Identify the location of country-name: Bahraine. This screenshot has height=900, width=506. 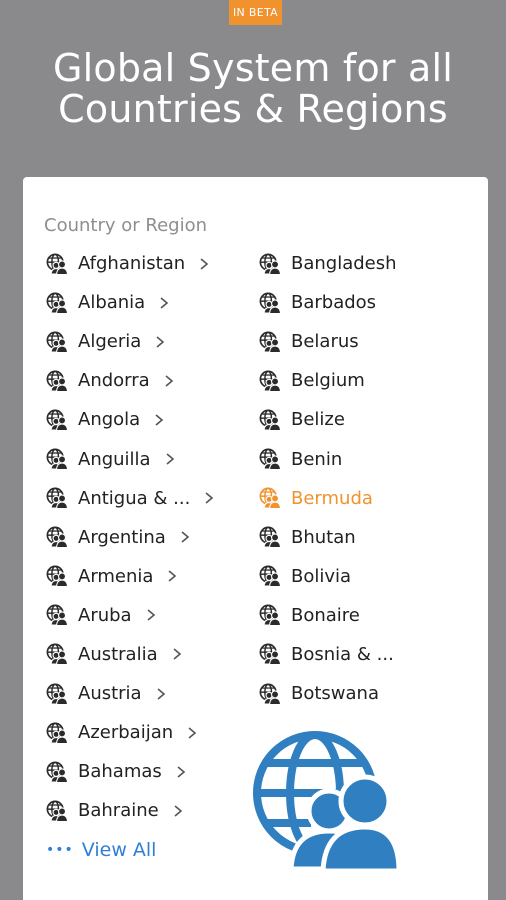
(118, 811).